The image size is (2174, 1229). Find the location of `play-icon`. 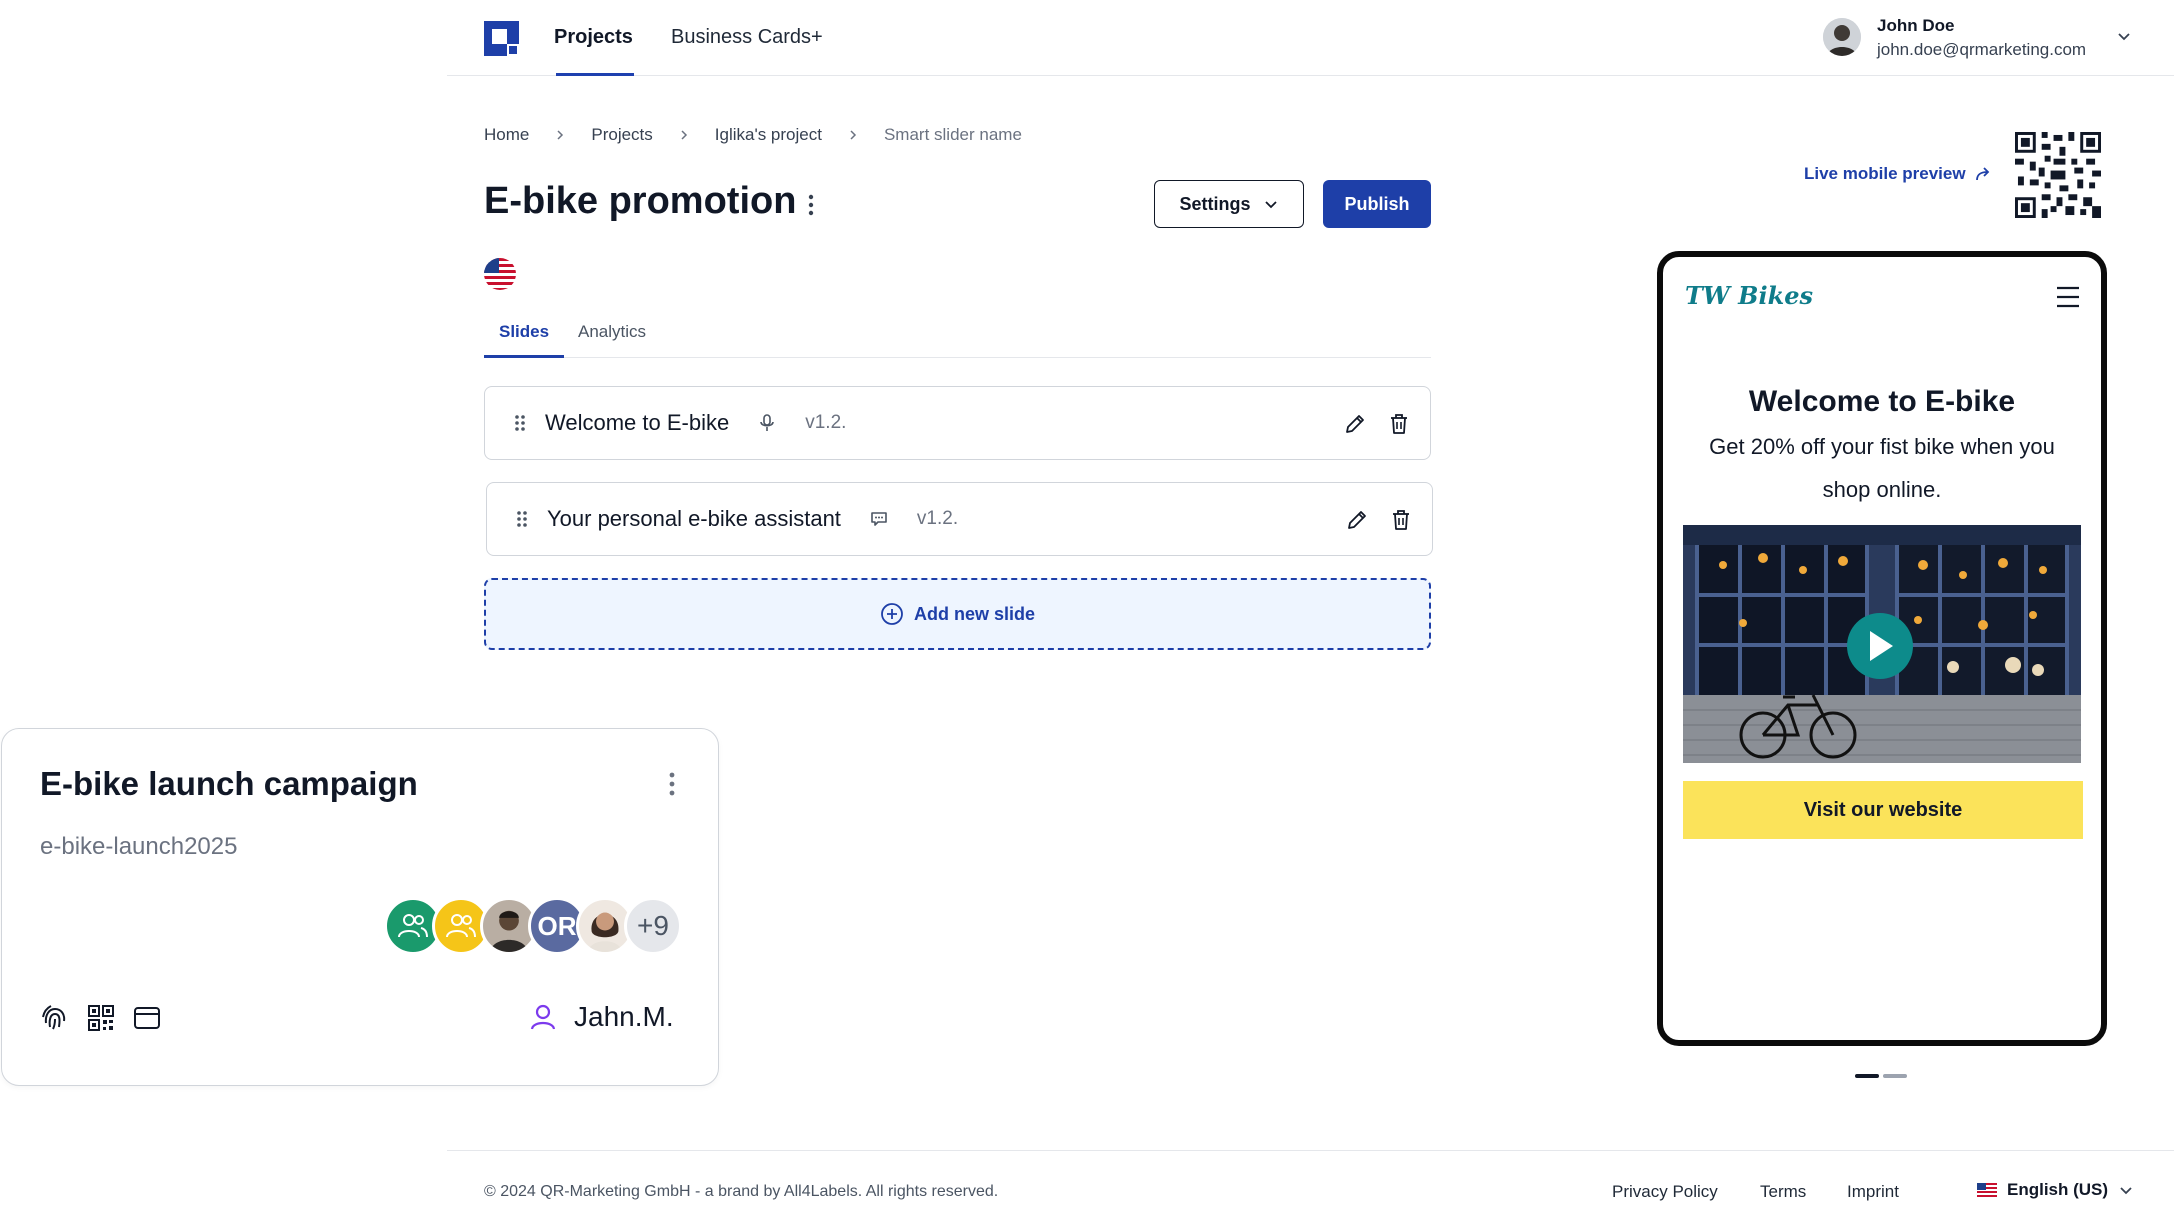

play-icon is located at coordinates (1881, 646).